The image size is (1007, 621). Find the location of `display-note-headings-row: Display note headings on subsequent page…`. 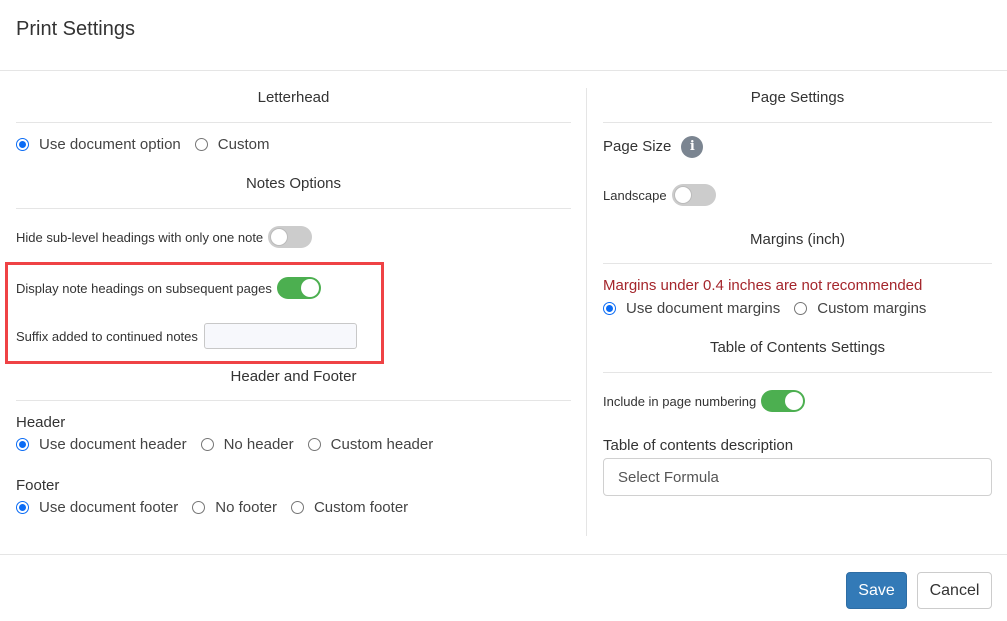

display-note-headings-row: Display note headings on subsequent page… is located at coordinates (168, 288).